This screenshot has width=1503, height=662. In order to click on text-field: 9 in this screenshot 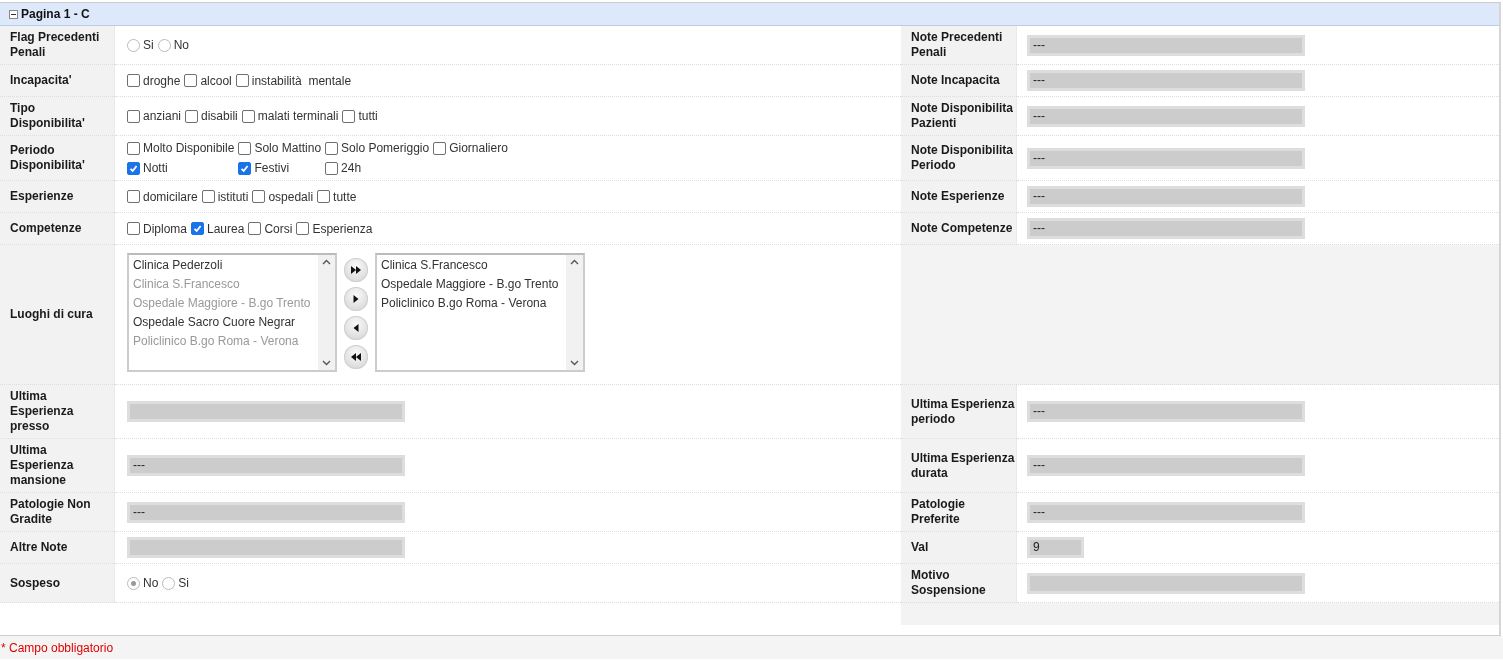, I will do `click(1055, 547)`.